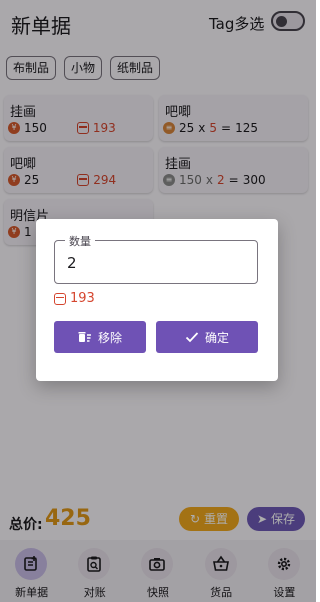  I want to click on remove-button: 移除, so click(100, 337).